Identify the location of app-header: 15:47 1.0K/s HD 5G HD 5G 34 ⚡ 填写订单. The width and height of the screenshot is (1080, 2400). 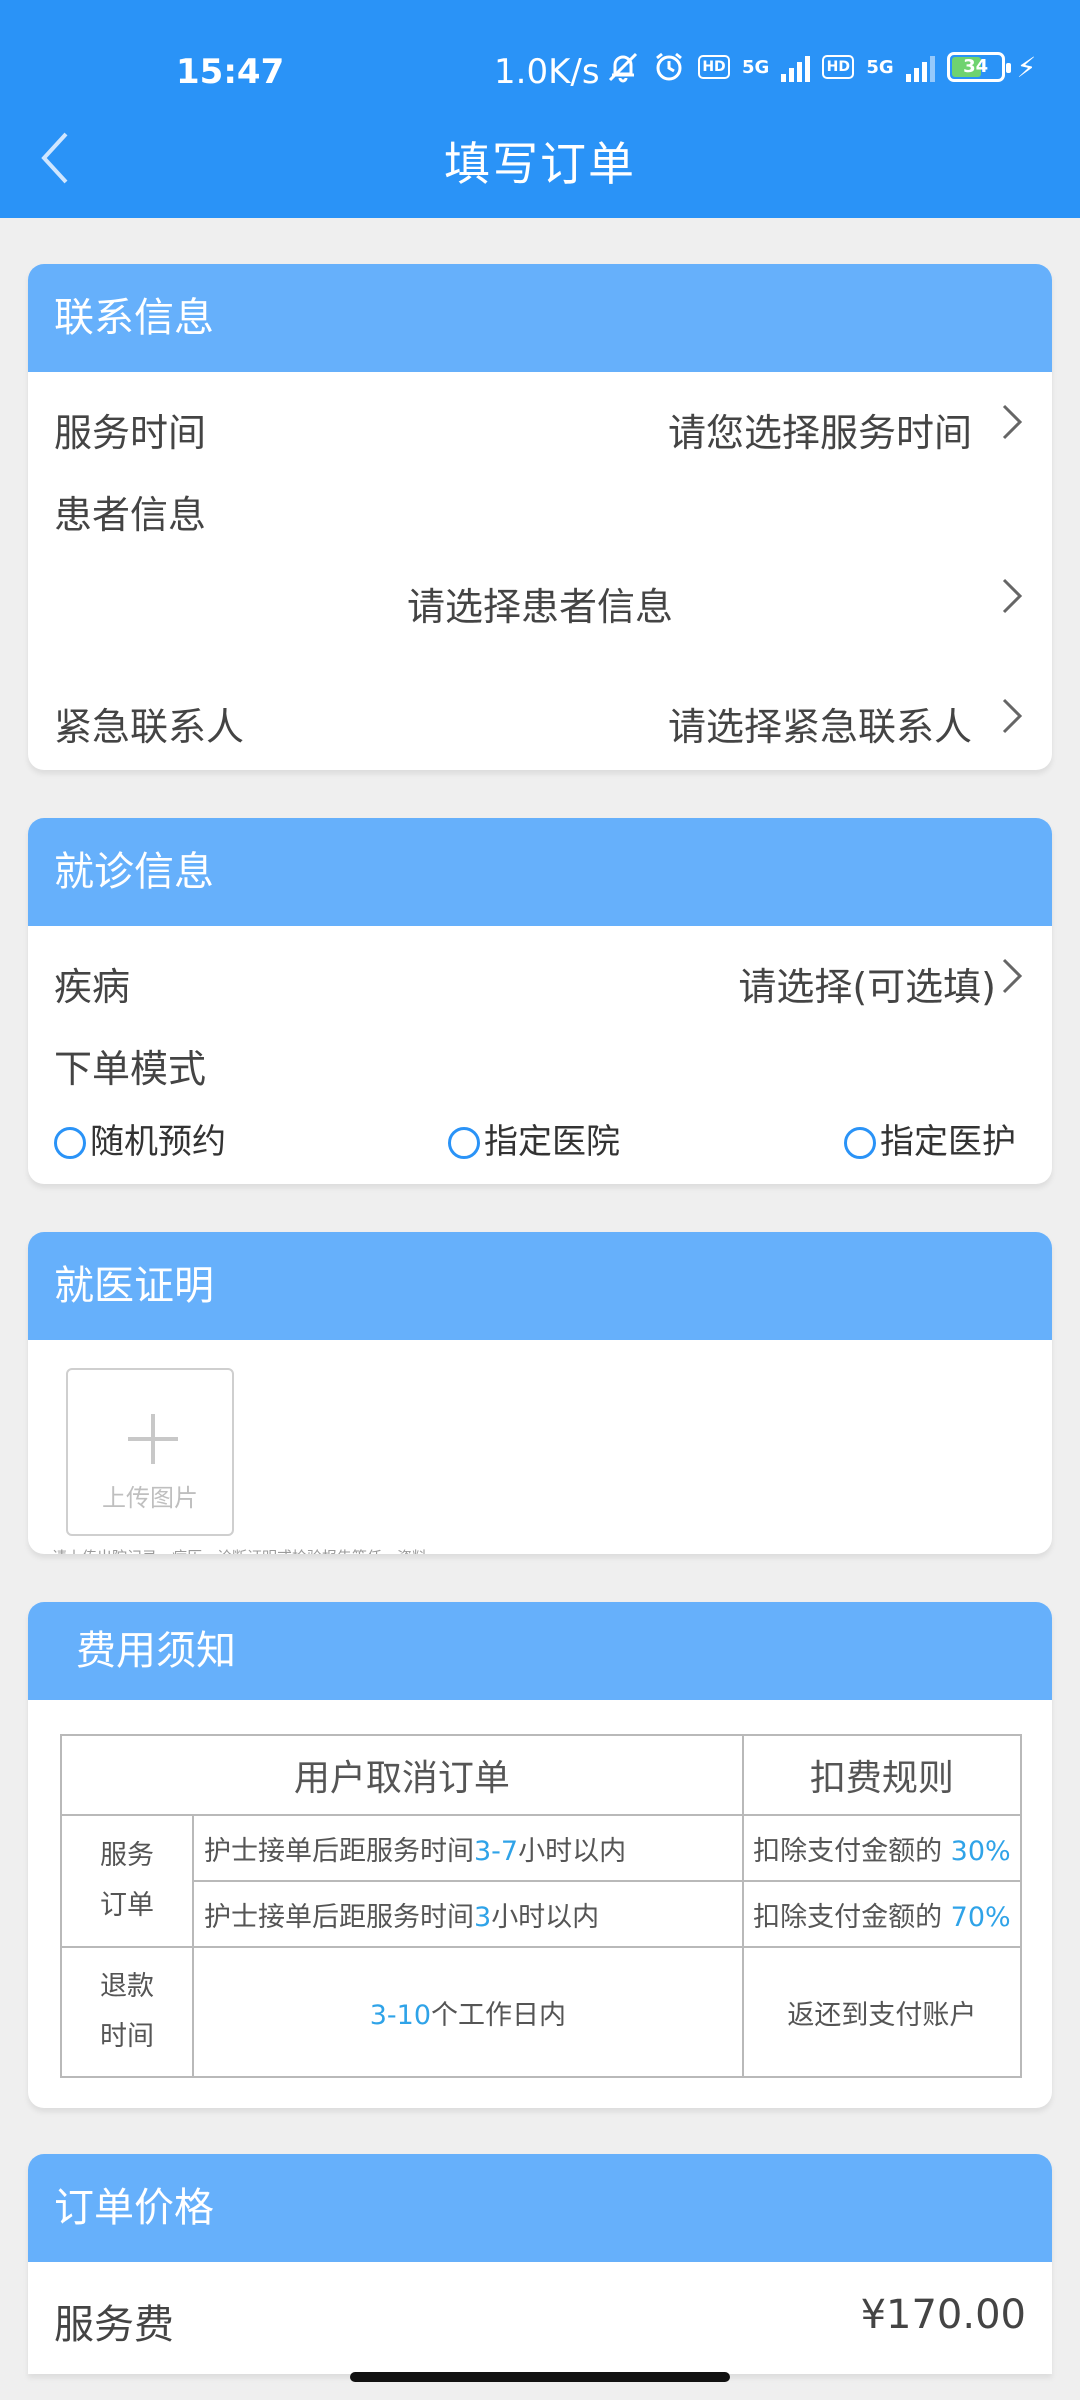
(540, 109).